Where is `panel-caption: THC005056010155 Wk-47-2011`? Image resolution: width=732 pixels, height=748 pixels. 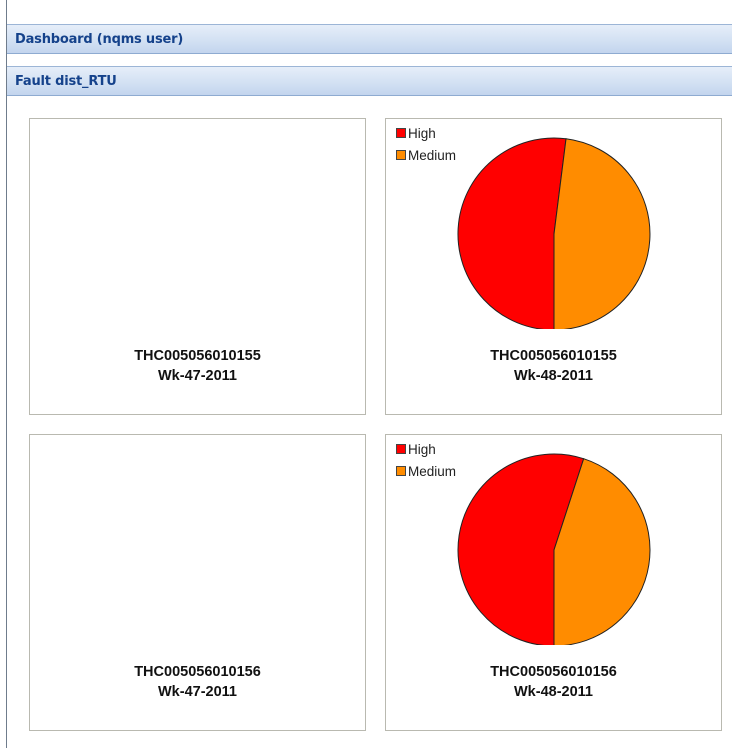 panel-caption: THC005056010155 Wk-47-2011 is located at coordinates (197, 366).